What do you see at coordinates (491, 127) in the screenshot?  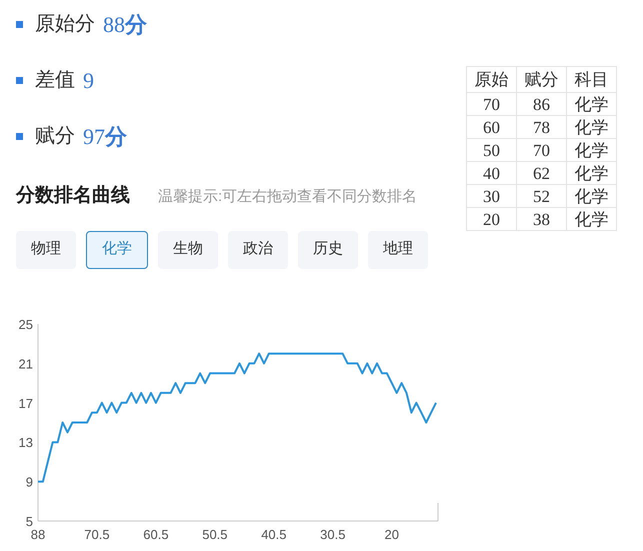 I see `table-cell: 60` at bounding box center [491, 127].